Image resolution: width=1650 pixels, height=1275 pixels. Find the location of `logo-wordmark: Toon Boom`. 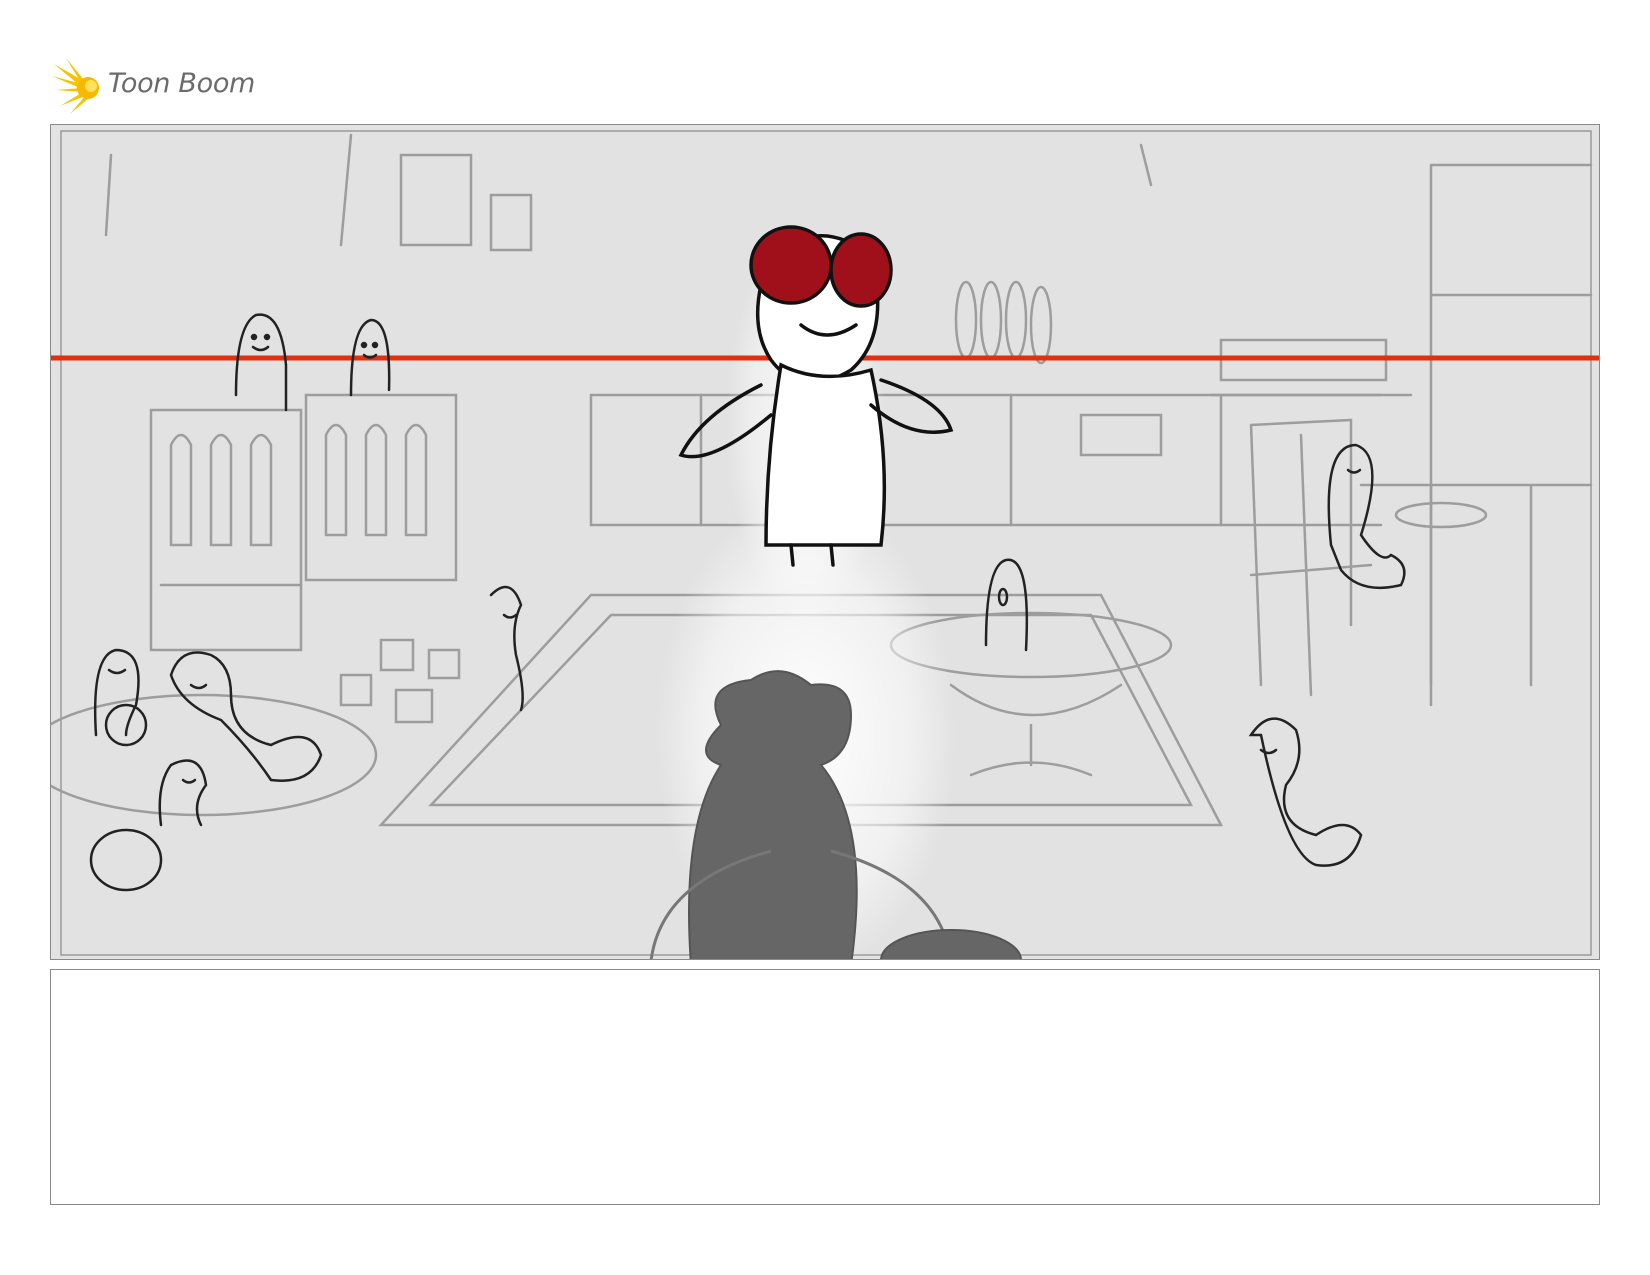

logo-wordmark: Toon Boom is located at coordinates (182, 83).